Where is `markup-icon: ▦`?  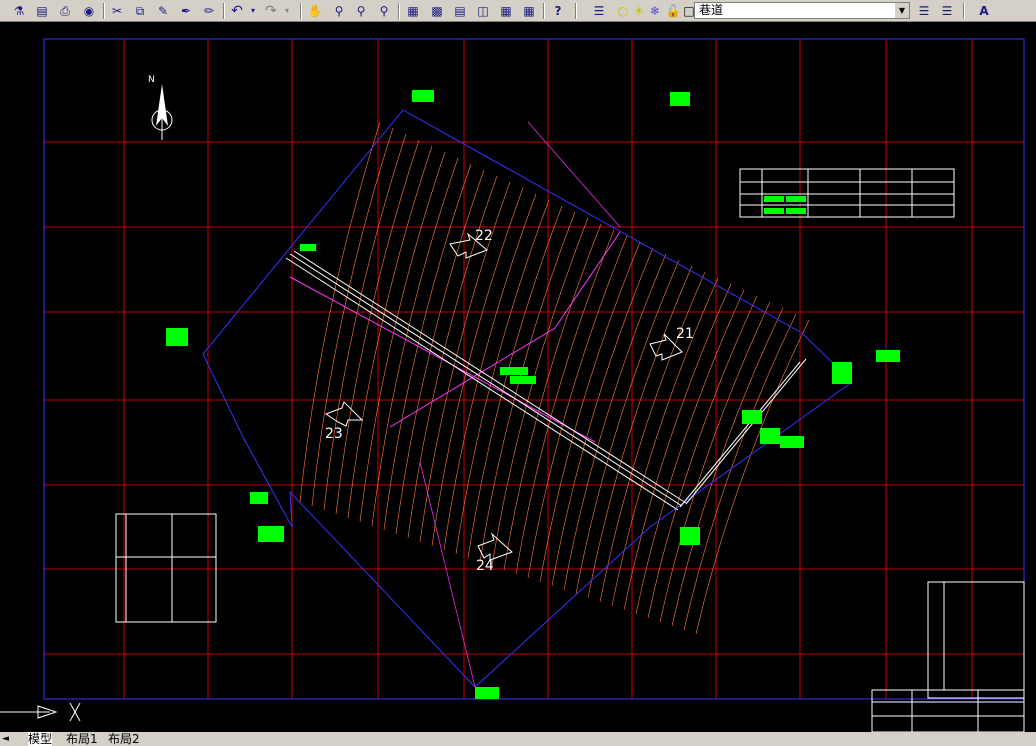 markup-icon: ▦ is located at coordinates (506, 11).